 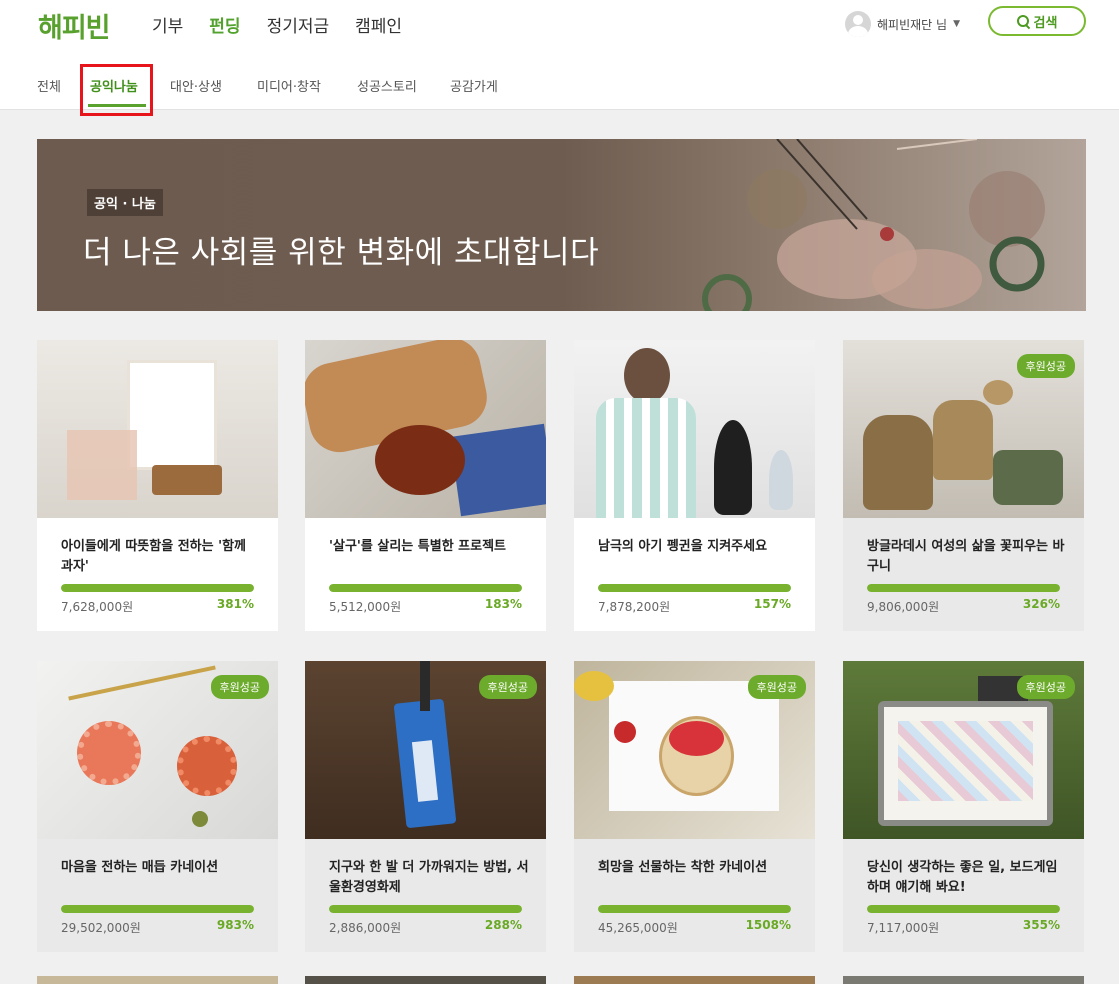 What do you see at coordinates (956, 24) in the screenshot?
I see `caret-down-icon: ▼` at bounding box center [956, 24].